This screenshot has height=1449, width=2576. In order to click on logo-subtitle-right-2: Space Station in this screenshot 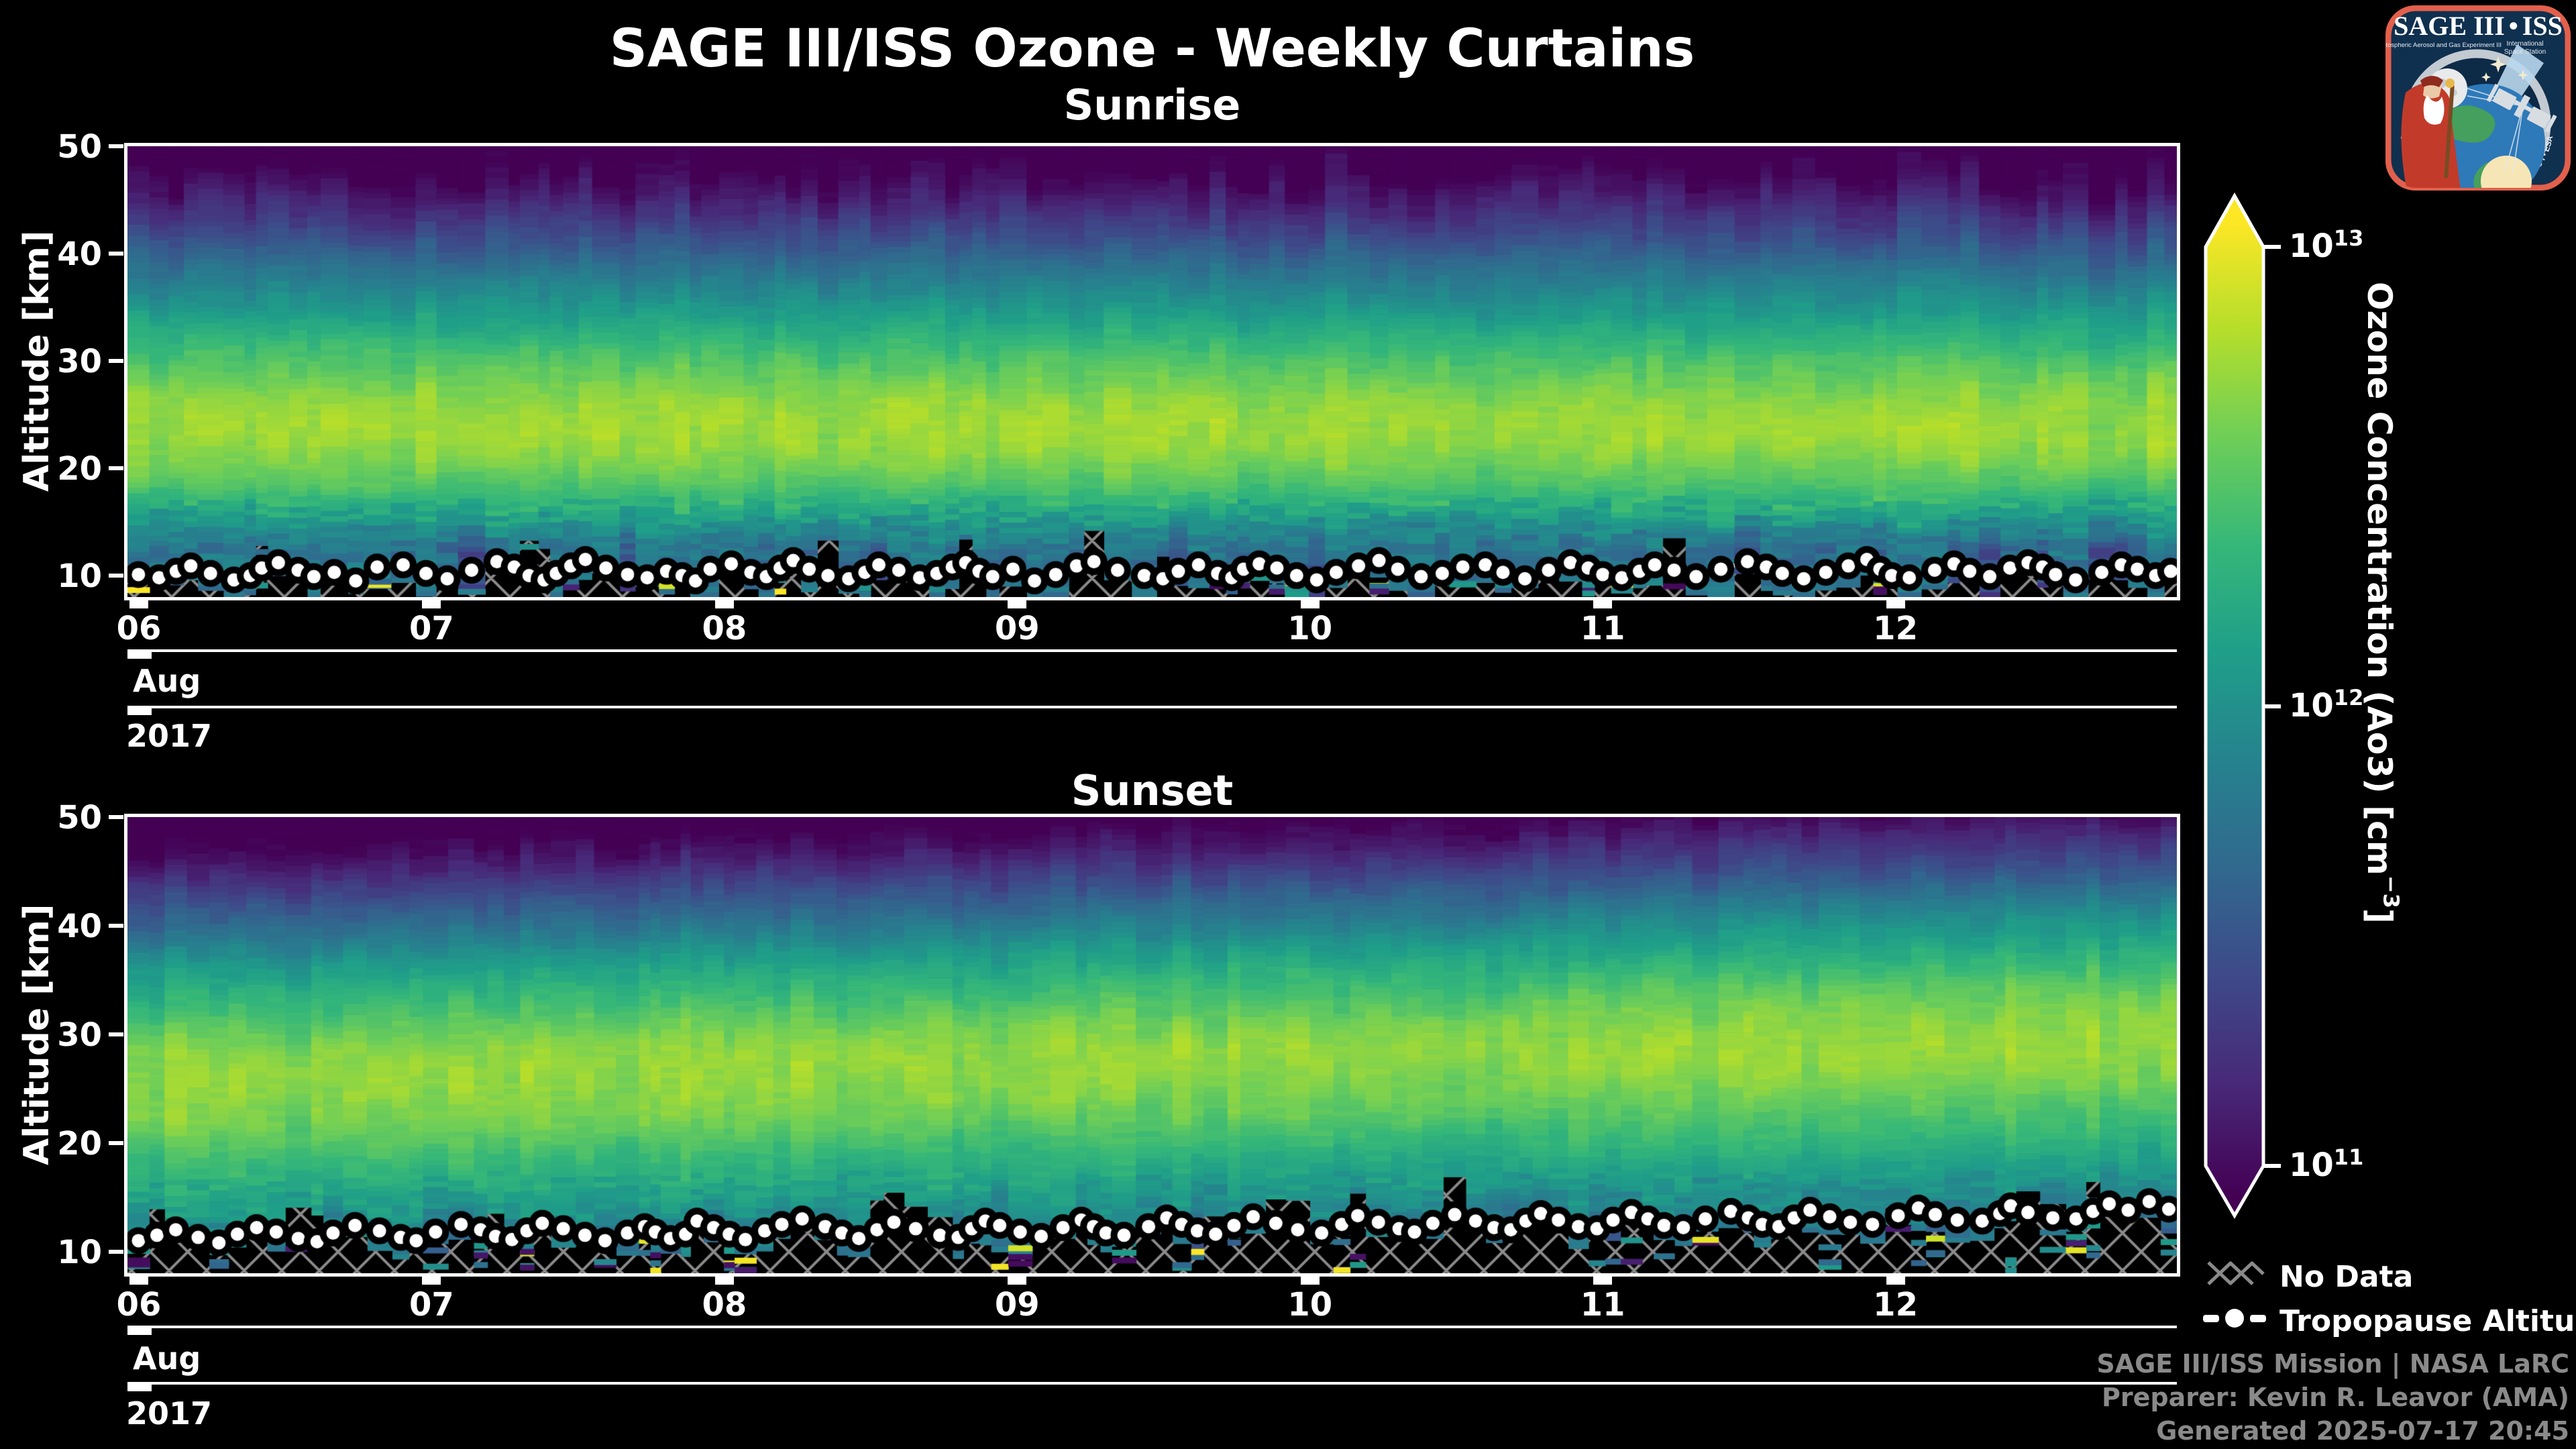, I will do `click(2525, 52)`.